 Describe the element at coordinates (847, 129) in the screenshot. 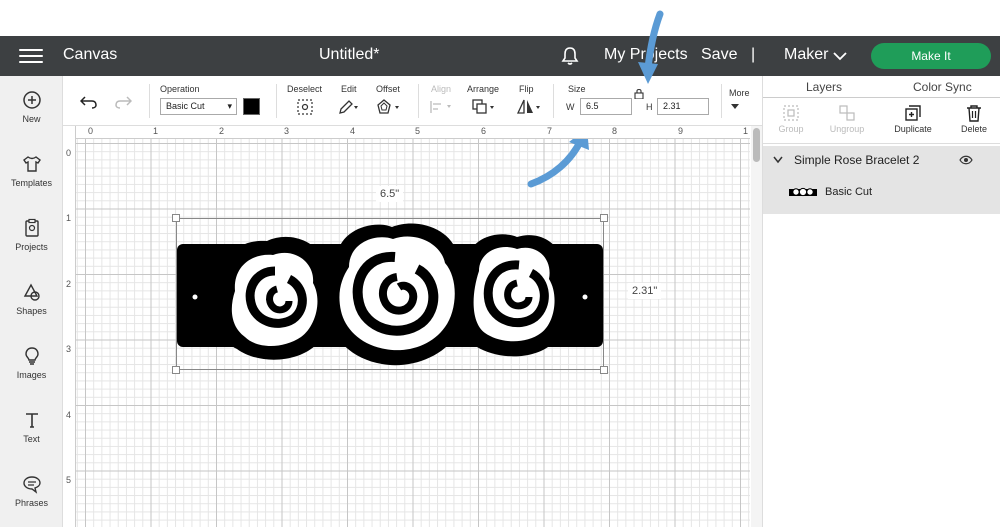

I see `ungroup-label: Ungroup` at that location.